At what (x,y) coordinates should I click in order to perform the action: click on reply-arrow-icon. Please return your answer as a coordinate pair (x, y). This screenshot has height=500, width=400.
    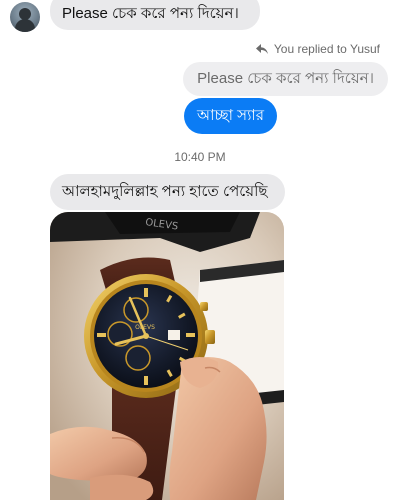
    Looking at the image, I should click on (261, 49).